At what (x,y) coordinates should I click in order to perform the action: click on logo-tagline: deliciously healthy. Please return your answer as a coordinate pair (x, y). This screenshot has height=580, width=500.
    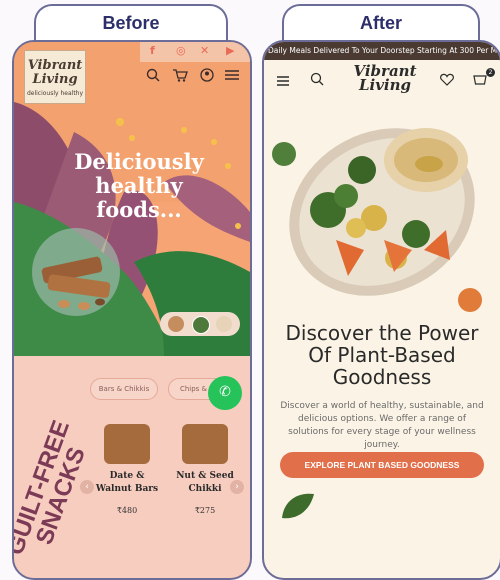
    Looking at the image, I should click on (55, 93).